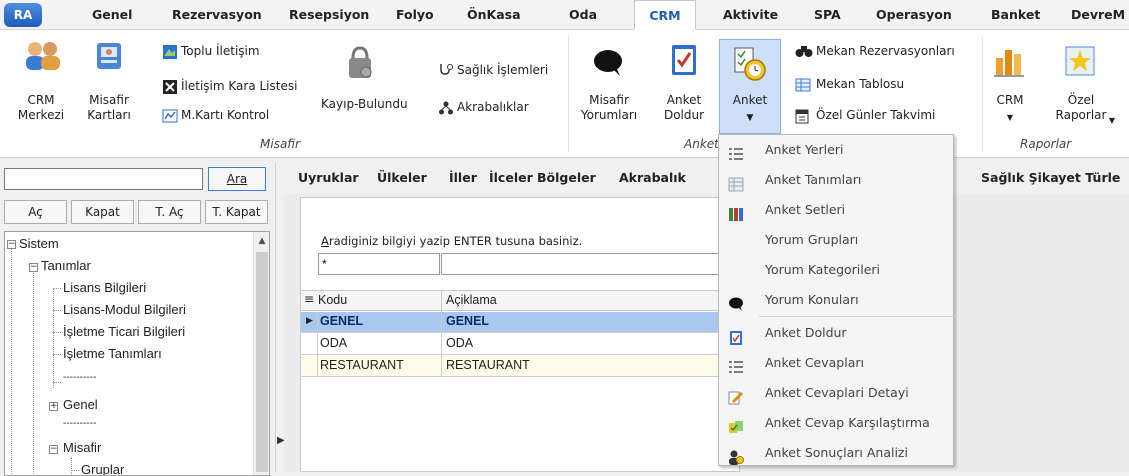  What do you see at coordinates (750, 86) in the screenshot?
I see `anket-dropdown-button: Anket ▼` at bounding box center [750, 86].